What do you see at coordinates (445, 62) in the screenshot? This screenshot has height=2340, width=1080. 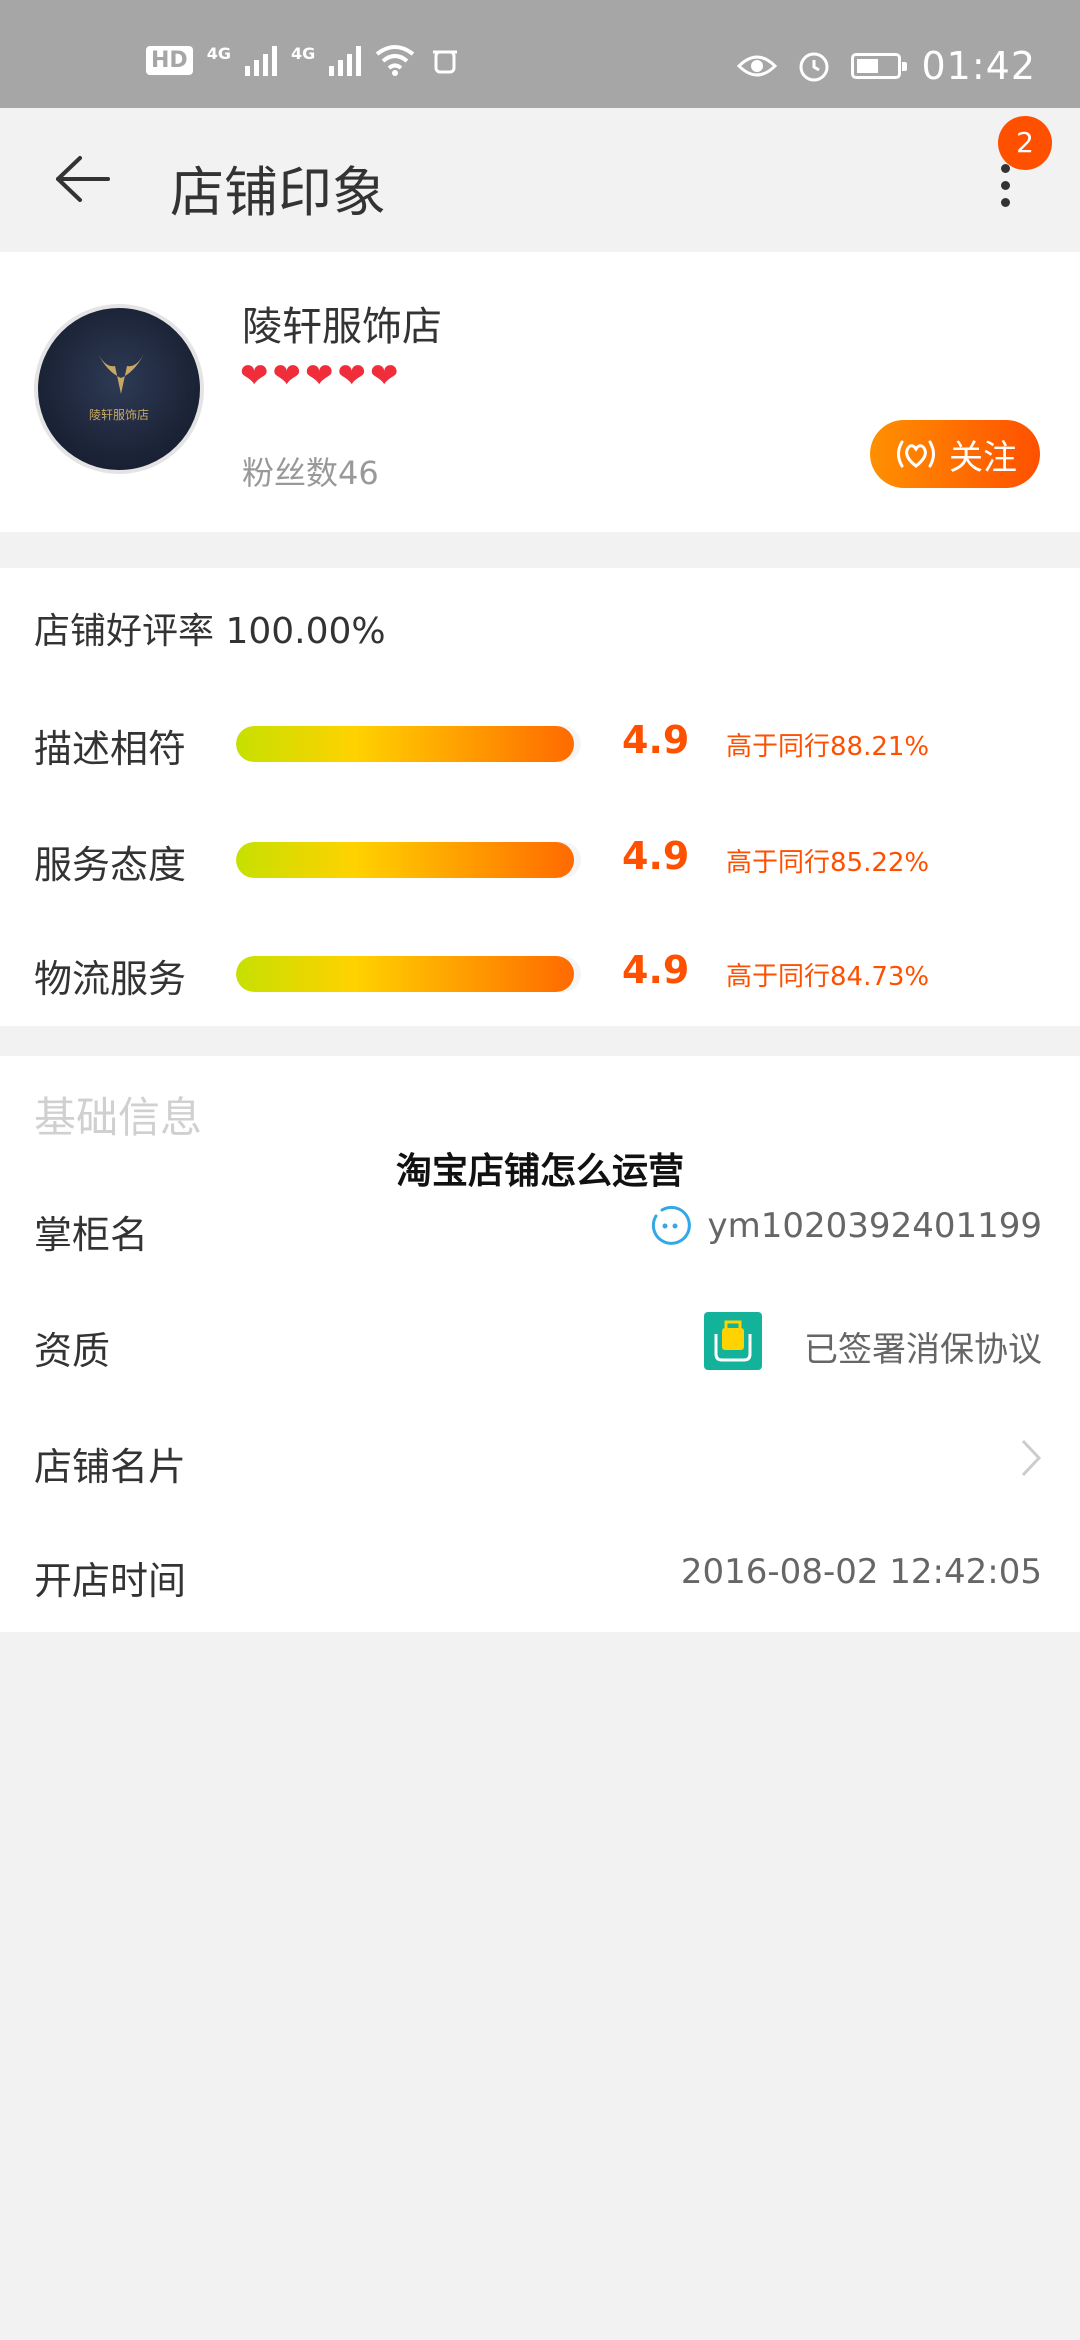 I see `cleaner-icon` at bounding box center [445, 62].